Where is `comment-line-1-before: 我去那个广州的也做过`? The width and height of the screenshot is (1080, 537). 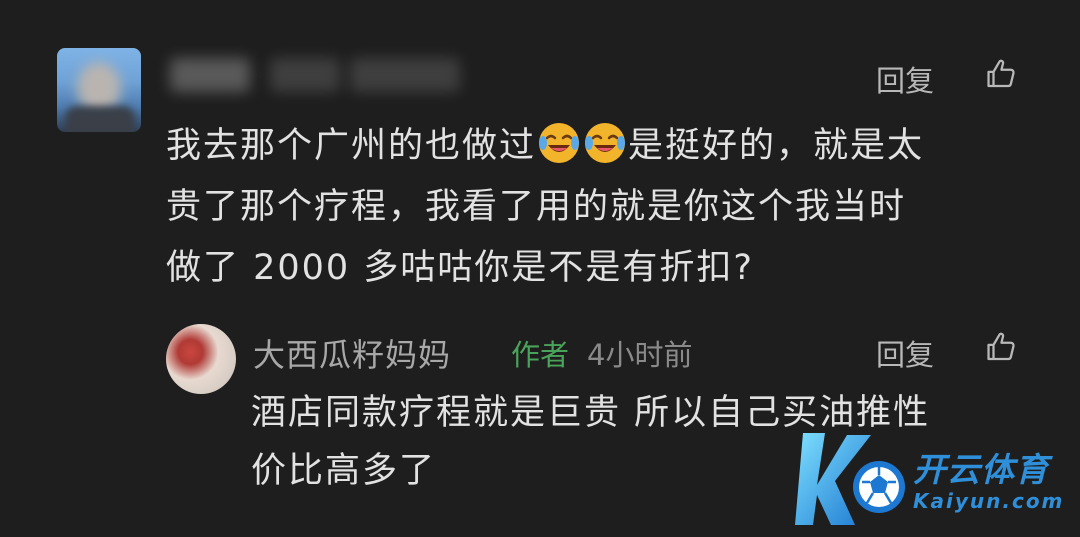
comment-line-1-before: 我去那个广州的也做过 is located at coordinates (351, 146).